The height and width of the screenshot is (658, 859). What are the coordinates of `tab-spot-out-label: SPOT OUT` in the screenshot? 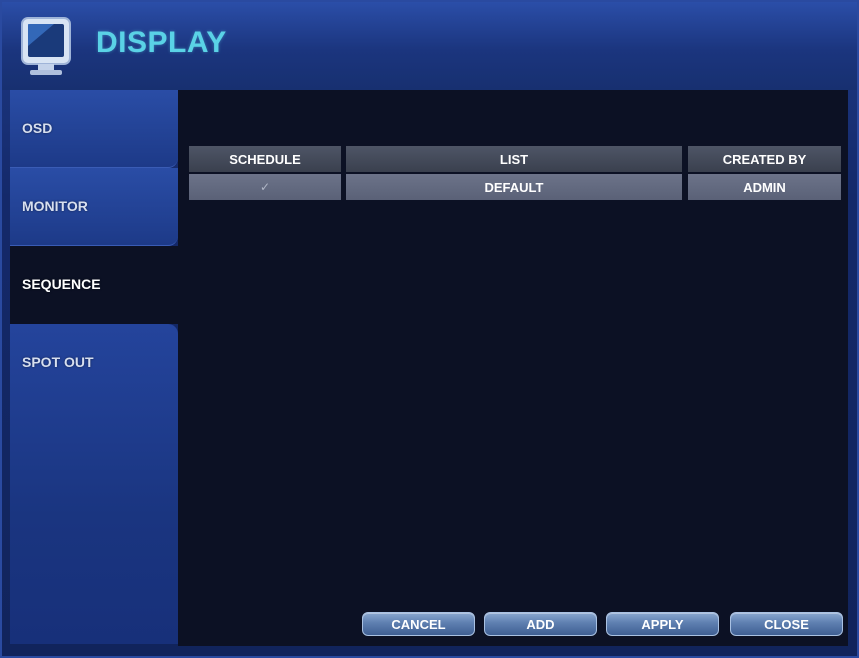 It's located at (58, 362).